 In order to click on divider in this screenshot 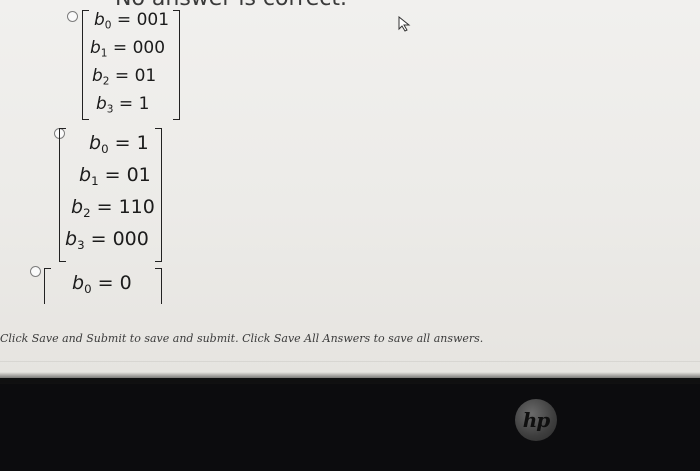, I will do `click(350, 361)`.